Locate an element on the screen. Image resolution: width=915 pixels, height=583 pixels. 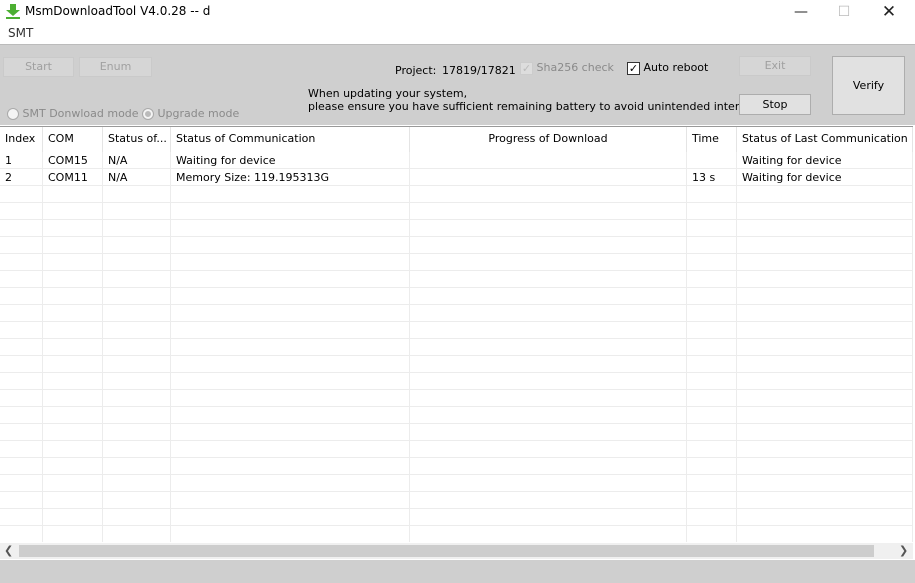
column-header-progress: Progress of Download is located at coordinates (548, 139).